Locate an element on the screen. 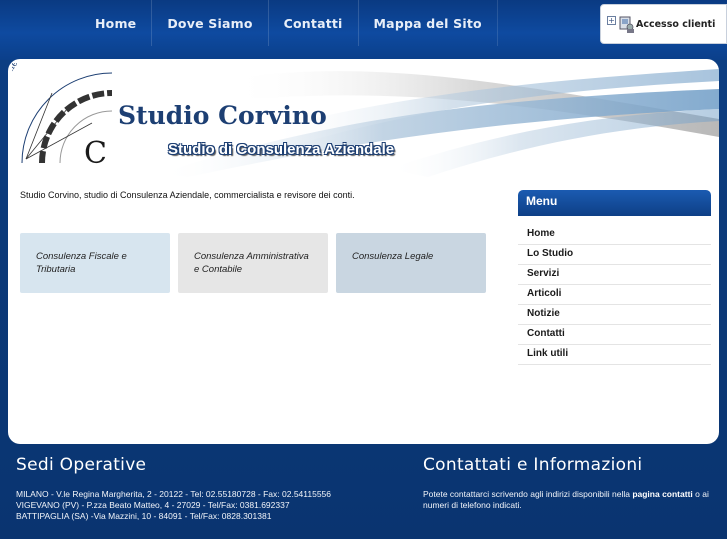 The width and height of the screenshot is (727, 545). contacts-page-link: pagina contatti is located at coordinates (662, 494).